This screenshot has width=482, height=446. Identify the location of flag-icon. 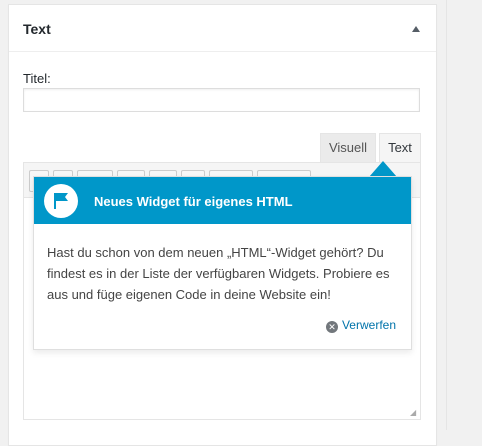
(61, 201).